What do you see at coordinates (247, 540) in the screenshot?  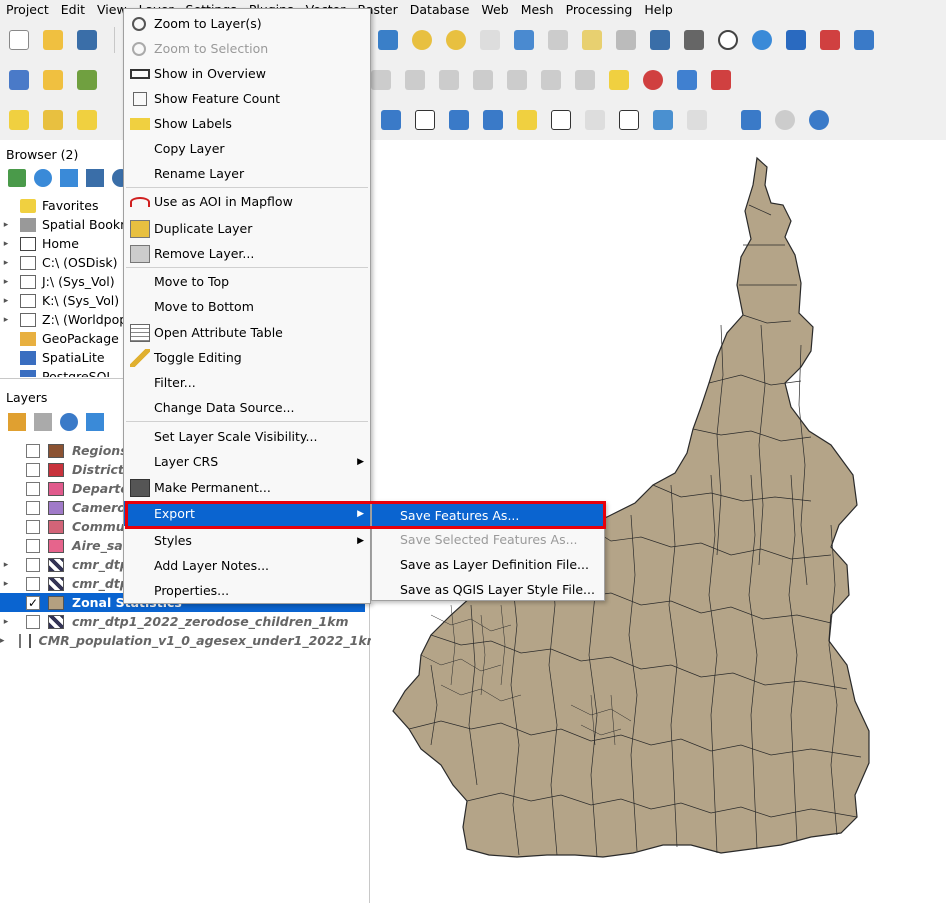 I see `menu-item-styles: Styles ▶` at bounding box center [247, 540].